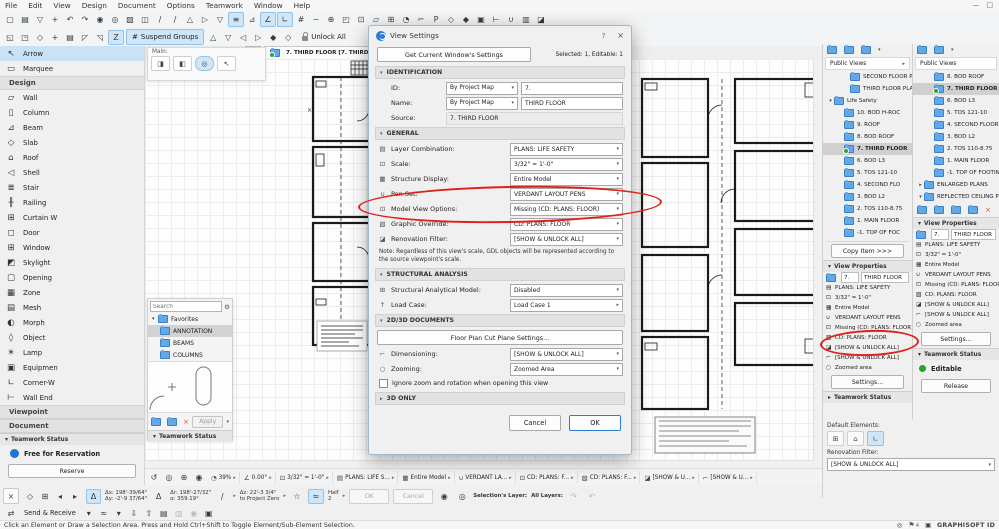  Describe the element at coordinates (956, 125) in the screenshot. I see `view-tree-item: 4. SECOND FLOOR` at that location.